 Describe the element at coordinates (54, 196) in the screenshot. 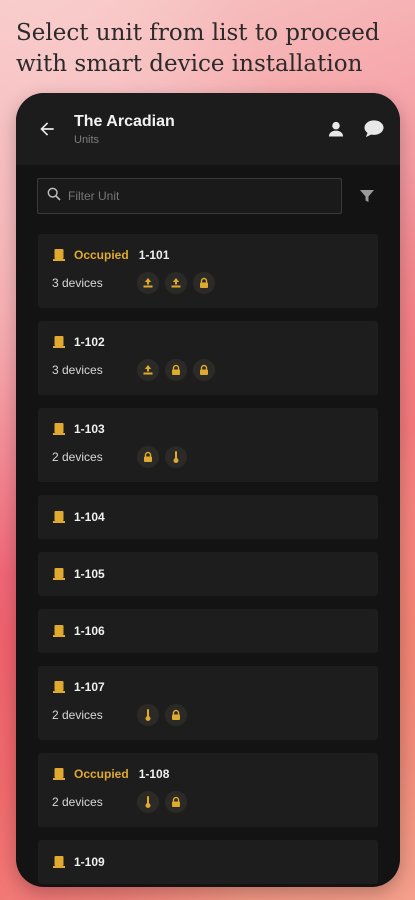

I see `search-icon` at that location.